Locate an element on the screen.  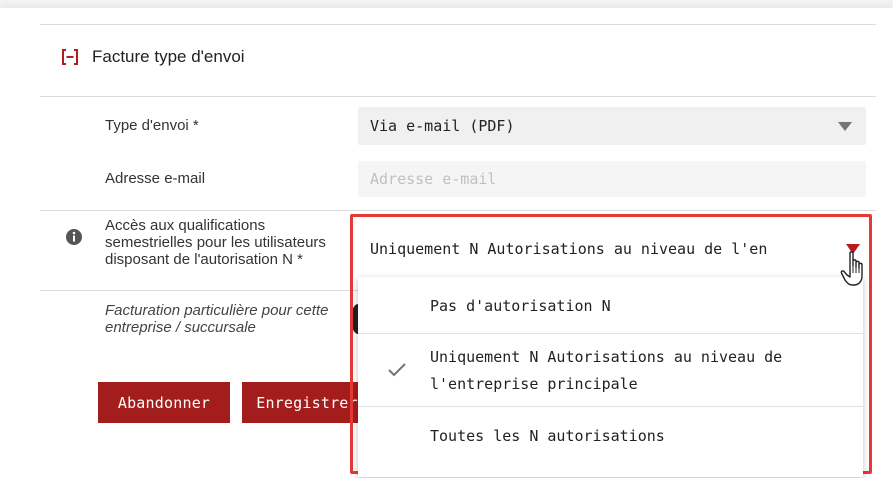
caret-down-icon is located at coordinates (845, 126).